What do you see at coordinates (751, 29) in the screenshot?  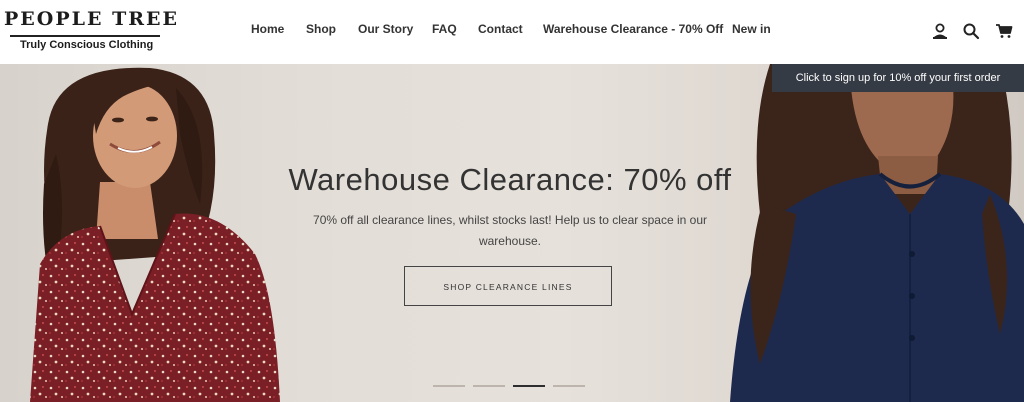 I see `nav-new-in: New in` at bounding box center [751, 29].